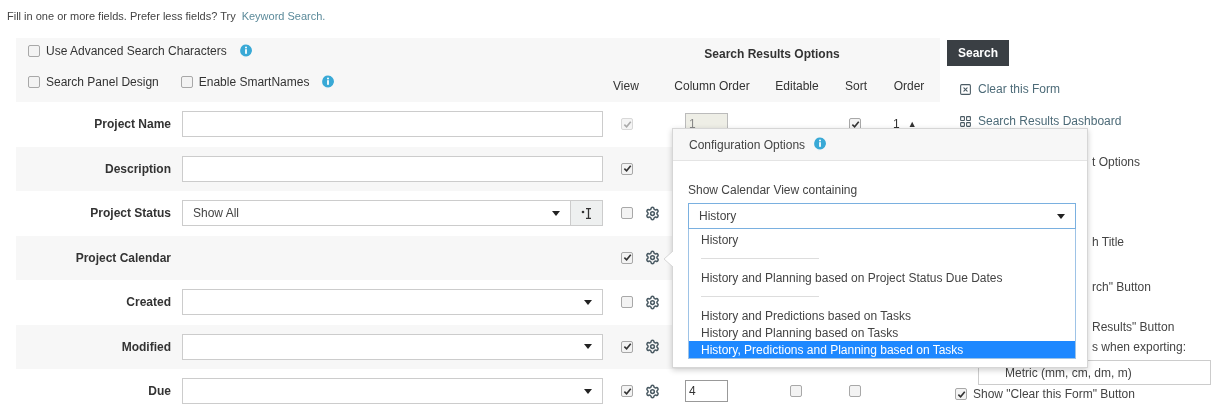  What do you see at coordinates (796, 391) in the screenshot?
I see `editable-checkbox` at bounding box center [796, 391].